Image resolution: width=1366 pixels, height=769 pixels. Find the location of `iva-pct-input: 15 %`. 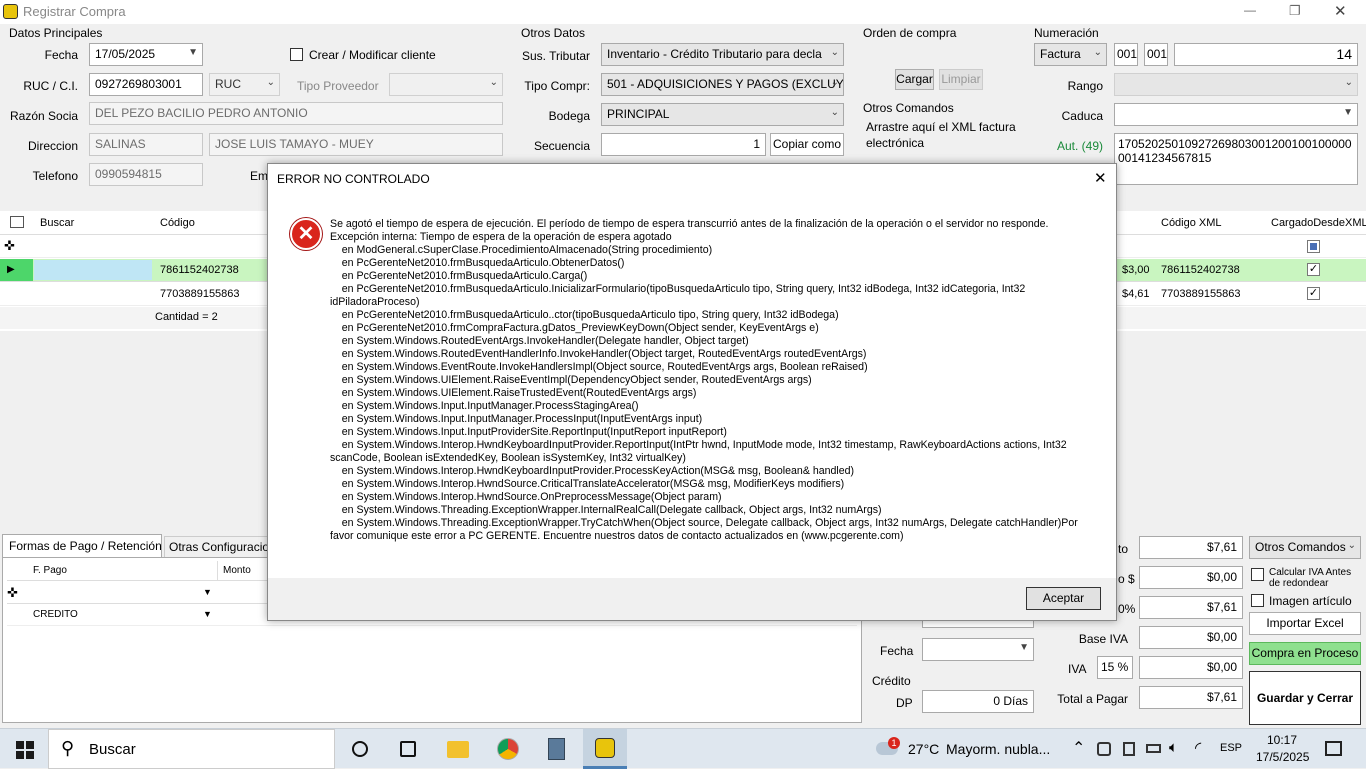

iva-pct-input: 15 % is located at coordinates (1115, 667).